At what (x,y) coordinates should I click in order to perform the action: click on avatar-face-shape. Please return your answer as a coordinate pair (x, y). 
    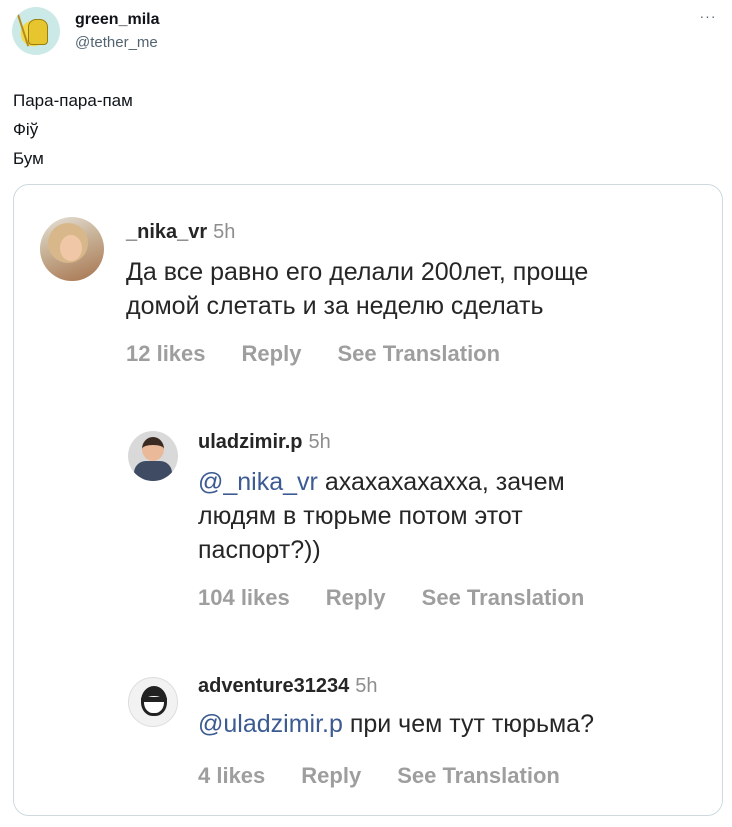
    Looking at the image, I should click on (71, 248).